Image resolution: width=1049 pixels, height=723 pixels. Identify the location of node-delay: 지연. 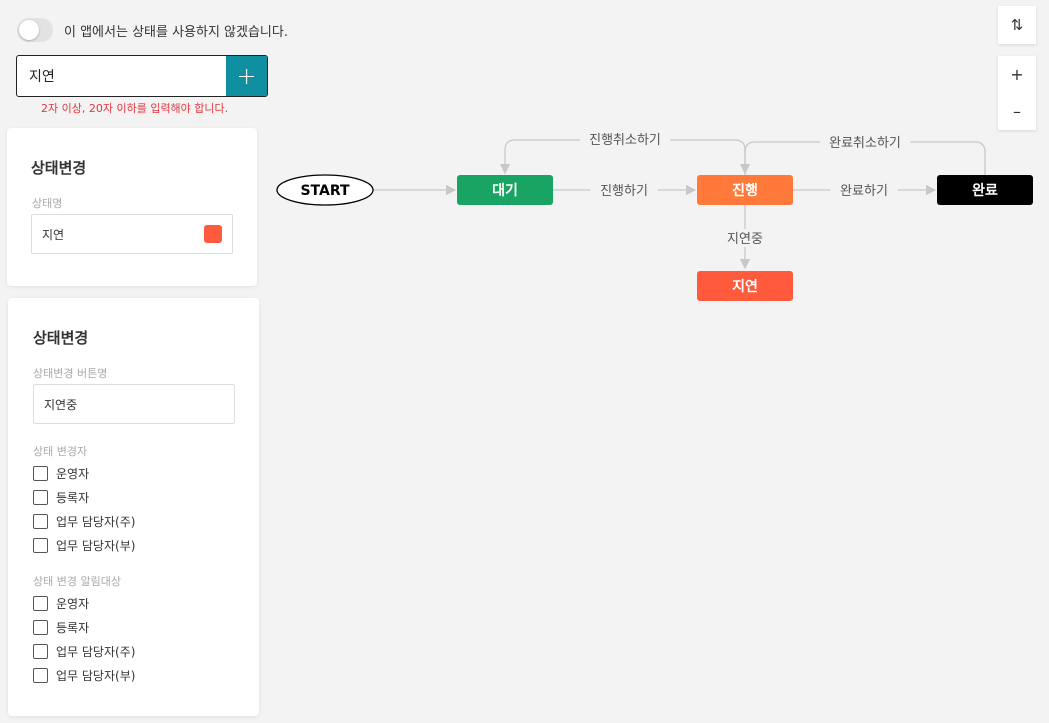
(745, 286).